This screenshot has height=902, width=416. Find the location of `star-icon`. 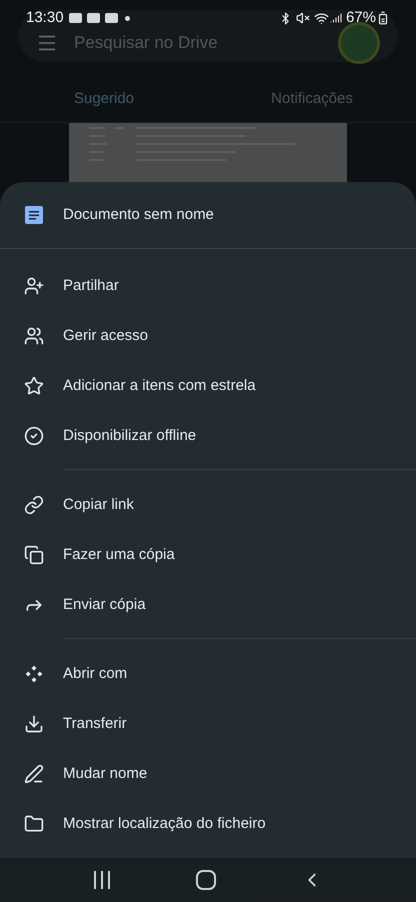

star-icon is located at coordinates (34, 386).